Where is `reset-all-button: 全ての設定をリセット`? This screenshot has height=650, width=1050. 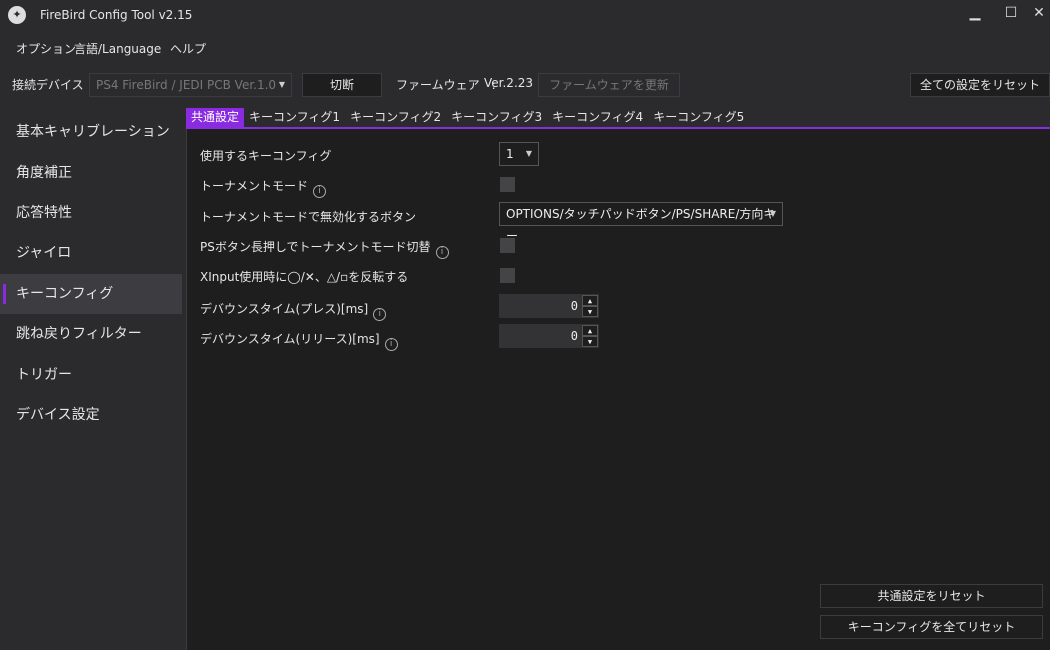
reset-all-button: 全ての設定をリセット is located at coordinates (980, 85).